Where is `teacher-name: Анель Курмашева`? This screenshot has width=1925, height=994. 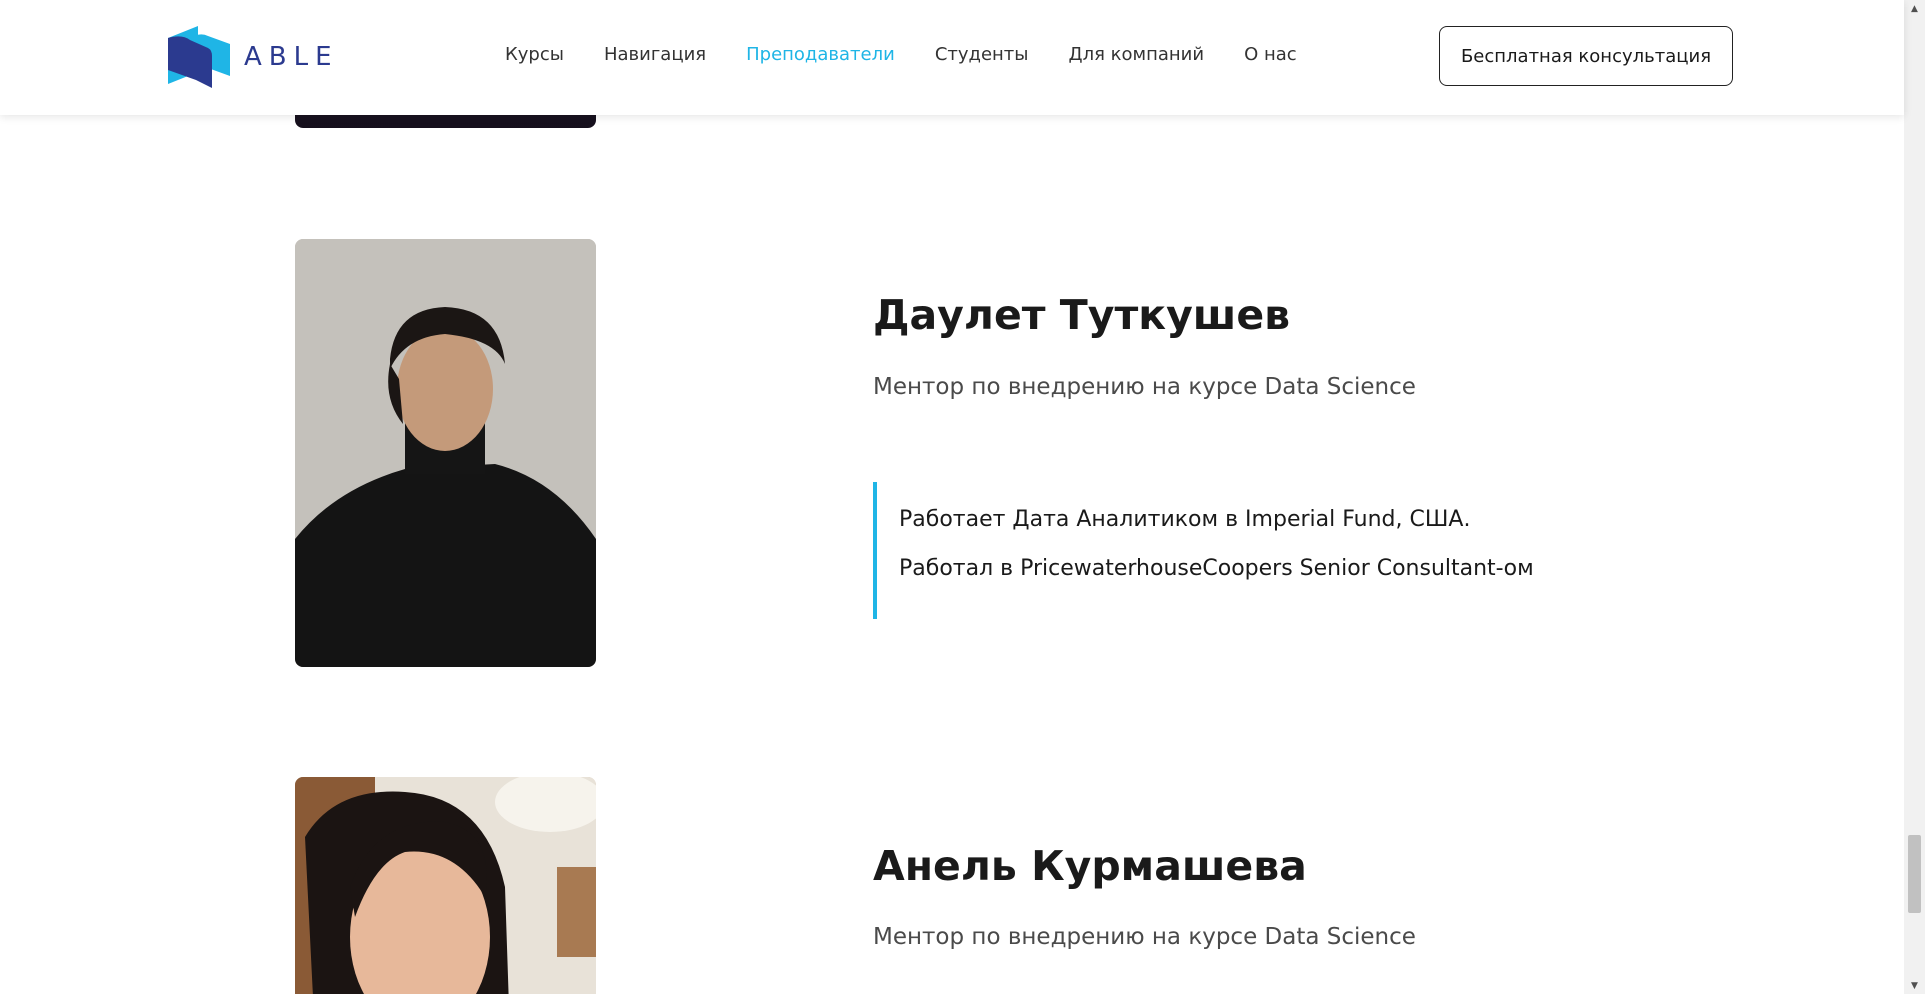
teacher-name: Анель Курмашева is located at coordinates (1090, 866).